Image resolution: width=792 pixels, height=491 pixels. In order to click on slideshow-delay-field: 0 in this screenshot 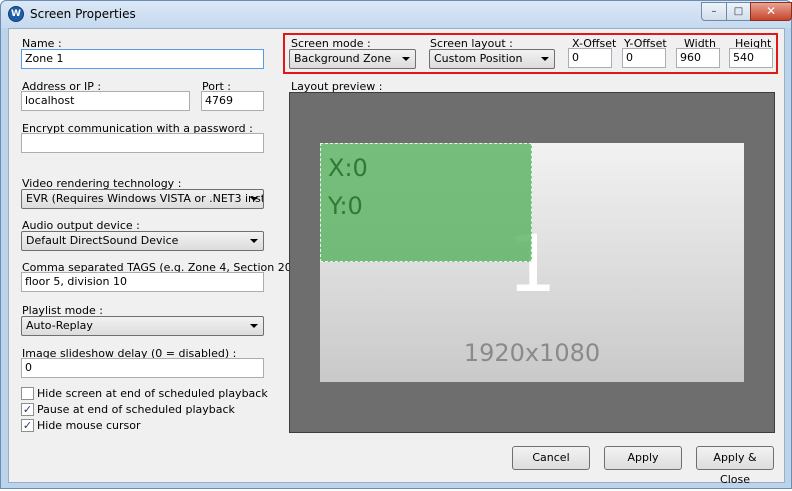, I will do `click(142, 368)`.